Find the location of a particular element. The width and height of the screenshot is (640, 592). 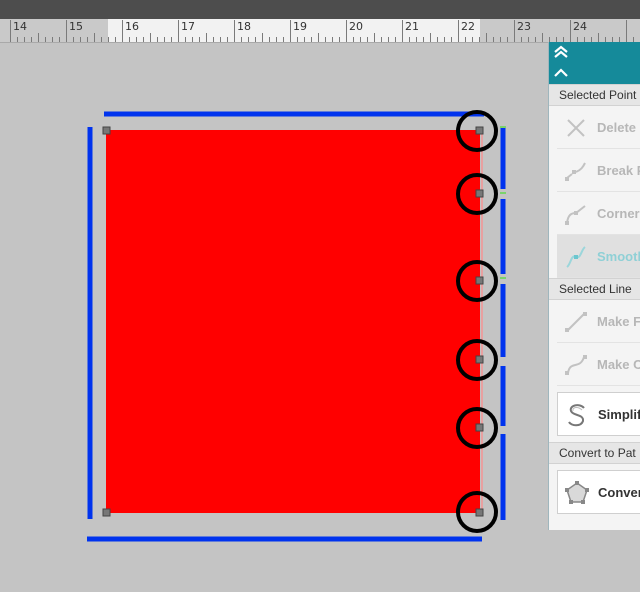

chevron-up-icon is located at coordinates (561, 73).